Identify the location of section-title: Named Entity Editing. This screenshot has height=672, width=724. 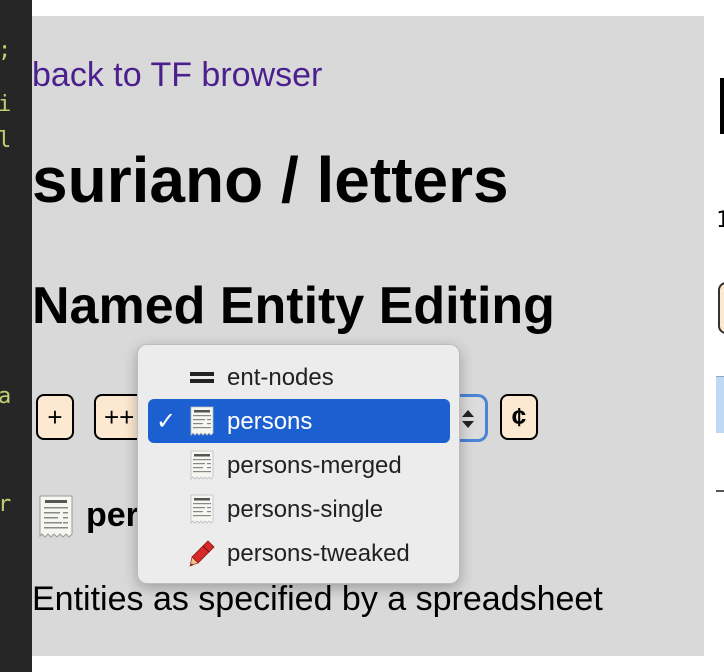
(293, 306).